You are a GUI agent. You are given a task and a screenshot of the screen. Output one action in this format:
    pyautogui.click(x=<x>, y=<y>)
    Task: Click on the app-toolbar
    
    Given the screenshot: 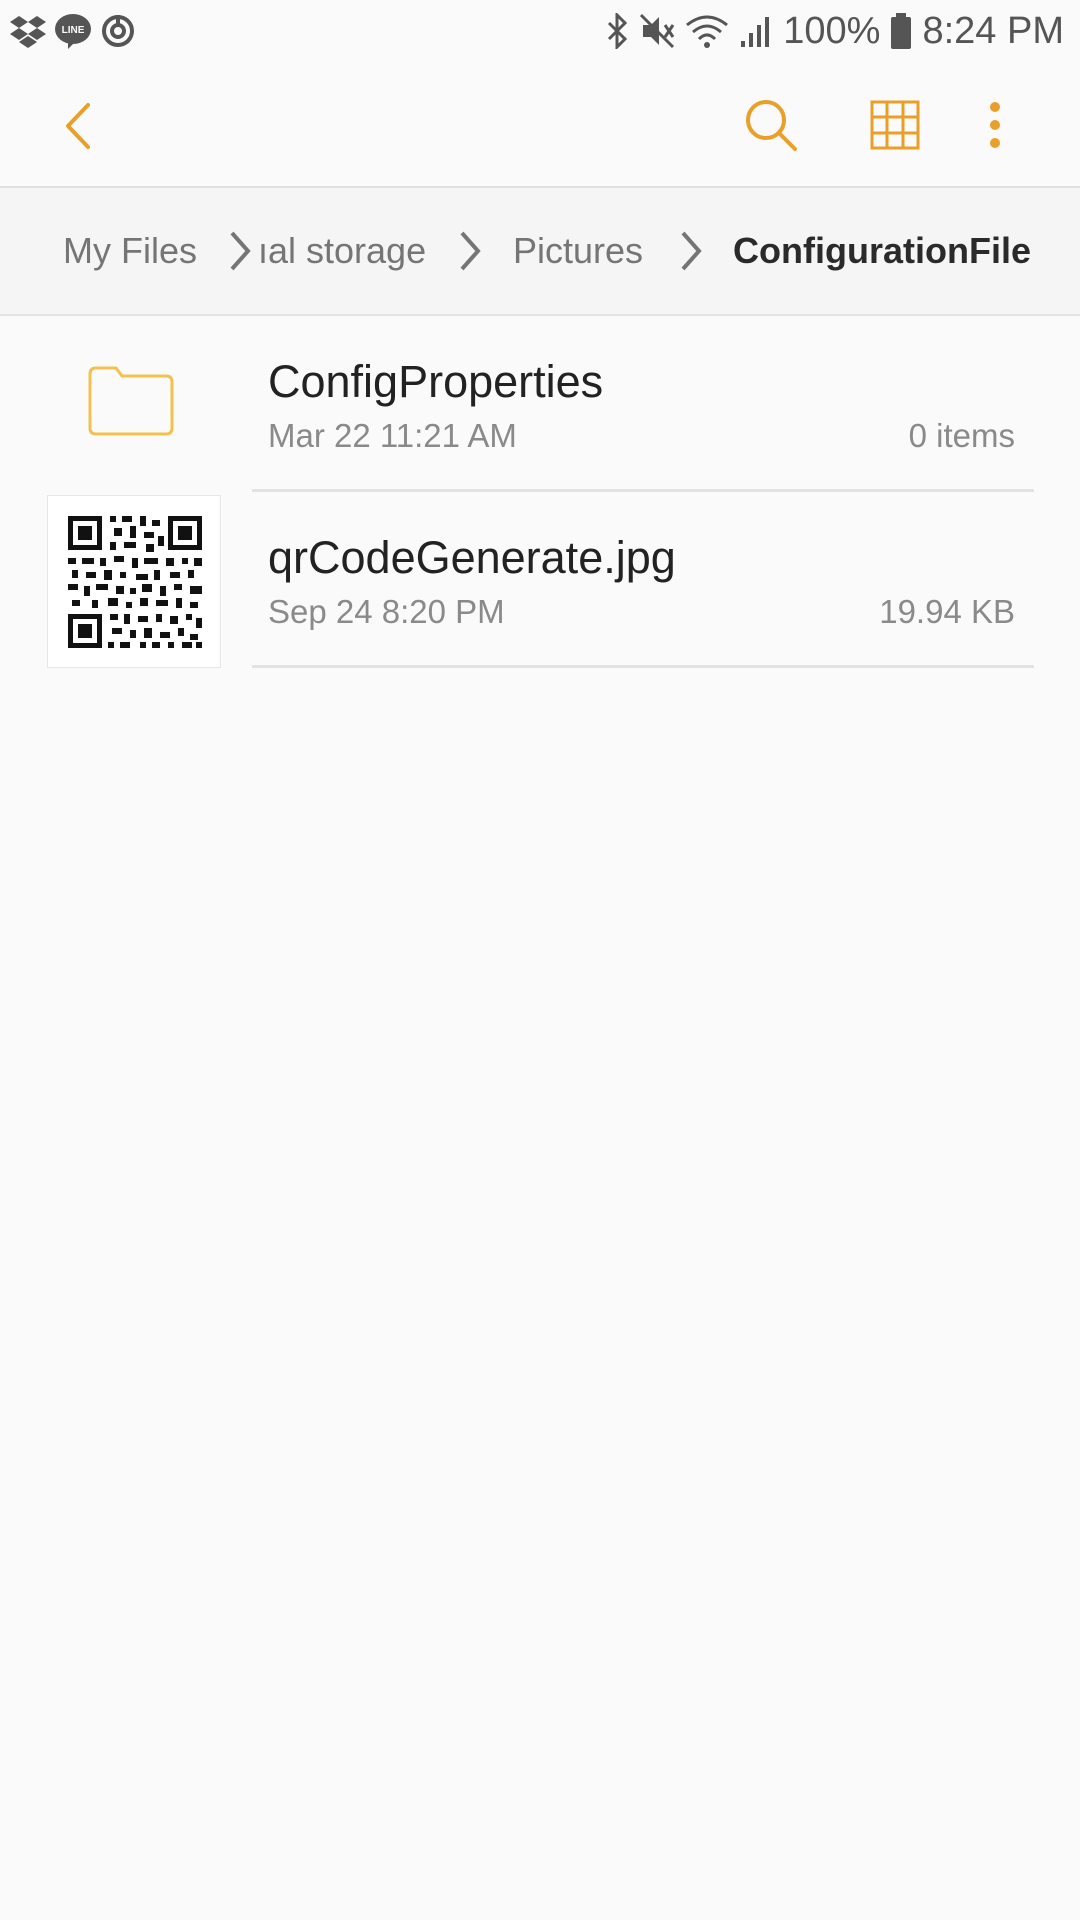 What is the action you would take?
    pyautogui.click(x=540, y=125)
    